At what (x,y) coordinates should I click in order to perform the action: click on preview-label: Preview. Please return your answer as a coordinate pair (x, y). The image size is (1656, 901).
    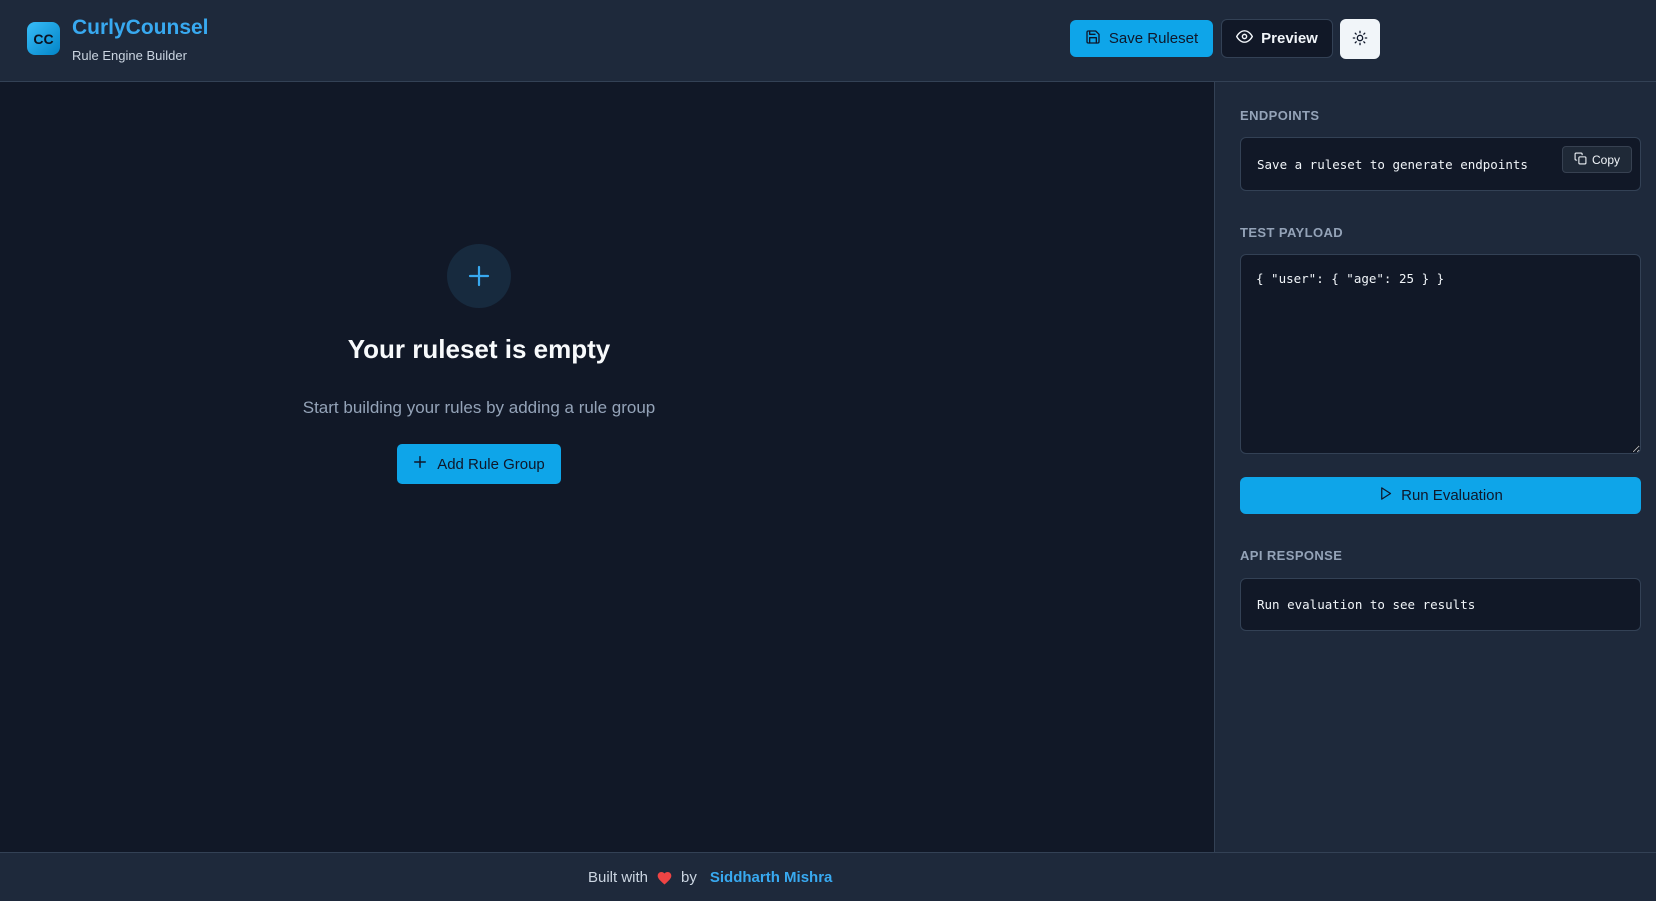
    Looking at the image, I should click on (1289, 38).